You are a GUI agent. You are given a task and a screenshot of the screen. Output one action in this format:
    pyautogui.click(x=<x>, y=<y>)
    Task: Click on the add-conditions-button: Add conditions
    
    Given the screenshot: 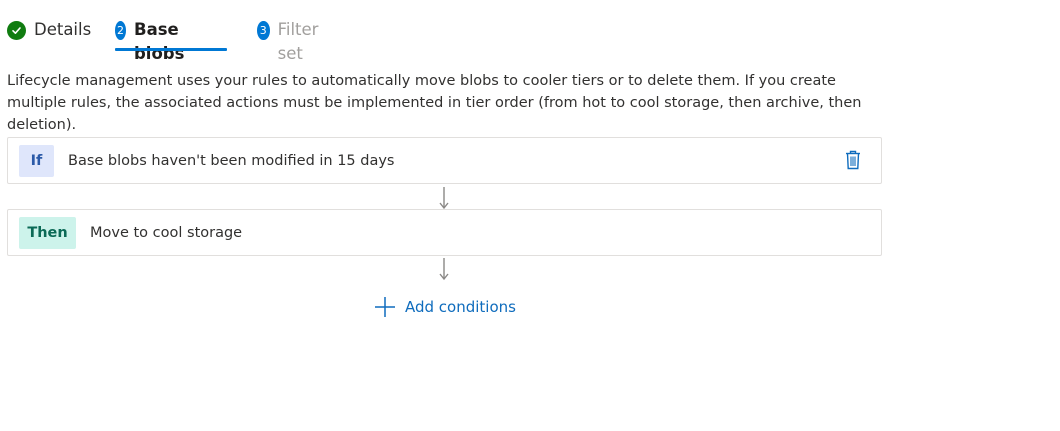 What is the action you would take?
    pyautogui.click(x=445, y=307)
    